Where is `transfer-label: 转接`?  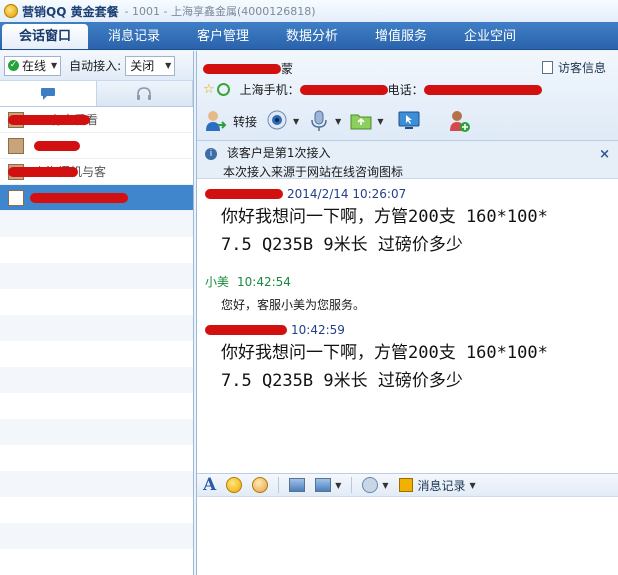
transfer-label: 转接 is located at coordinates (245, 121).